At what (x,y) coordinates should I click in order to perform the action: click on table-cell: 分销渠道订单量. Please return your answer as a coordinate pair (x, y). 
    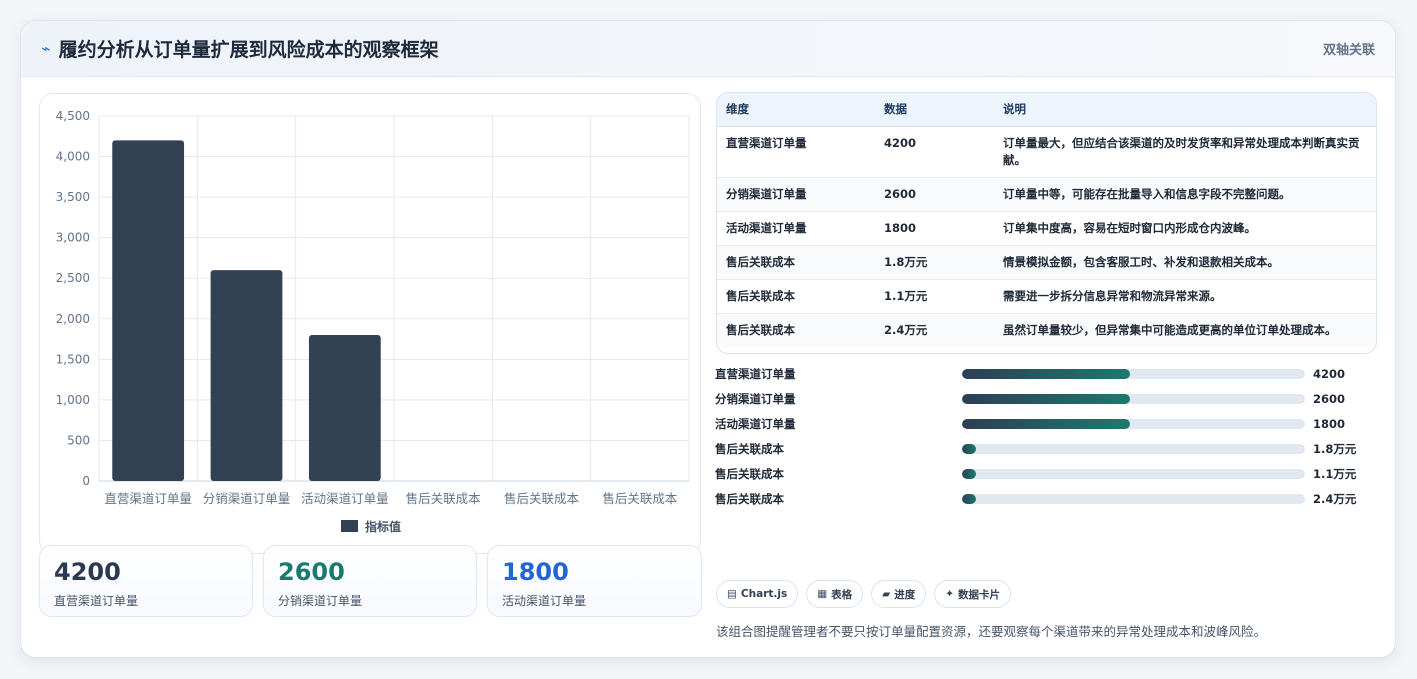
    Looking at the image, I should click on (796, 194).